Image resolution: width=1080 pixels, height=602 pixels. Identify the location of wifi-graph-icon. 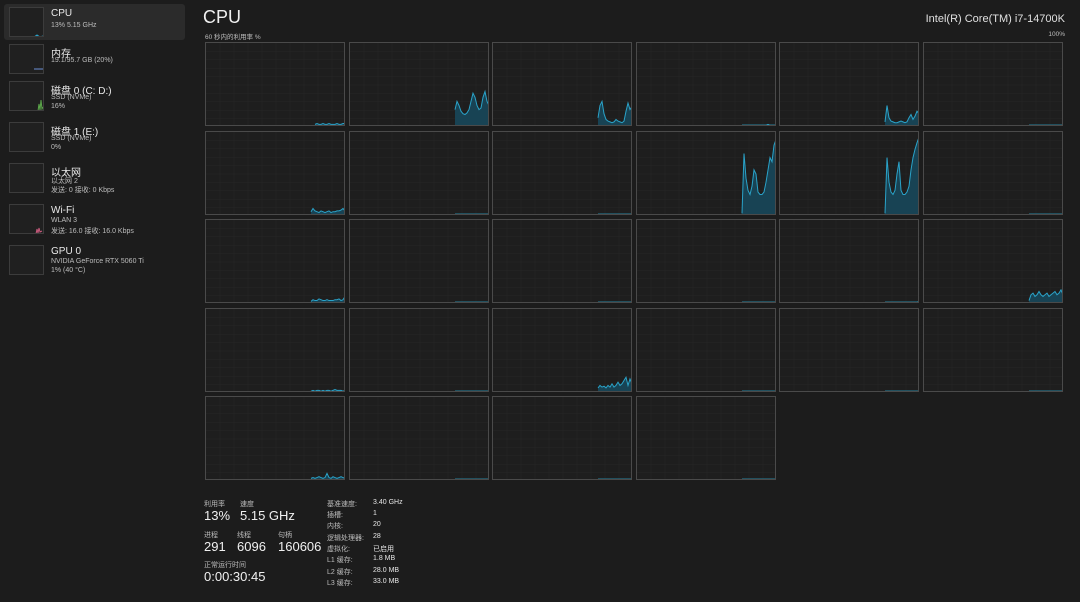
(26, 219).